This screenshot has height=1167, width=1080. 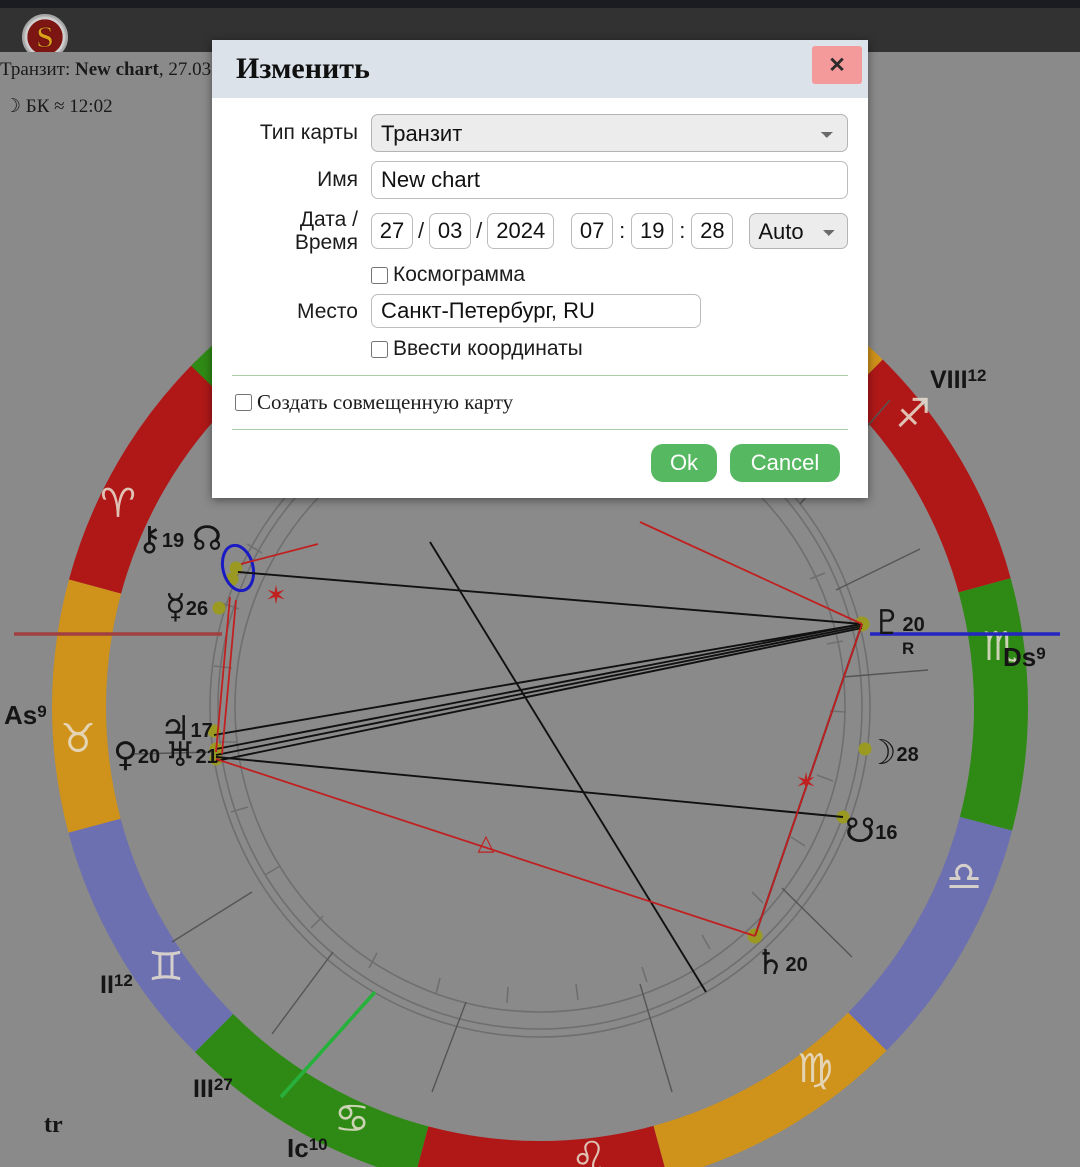 I want to click on cancel-button: Cancel, so click(x=785, y=463).